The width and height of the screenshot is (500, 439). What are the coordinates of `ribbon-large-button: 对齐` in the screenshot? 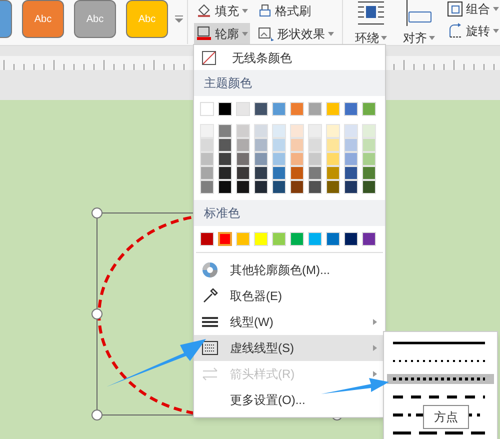 It's located at (419, 23).